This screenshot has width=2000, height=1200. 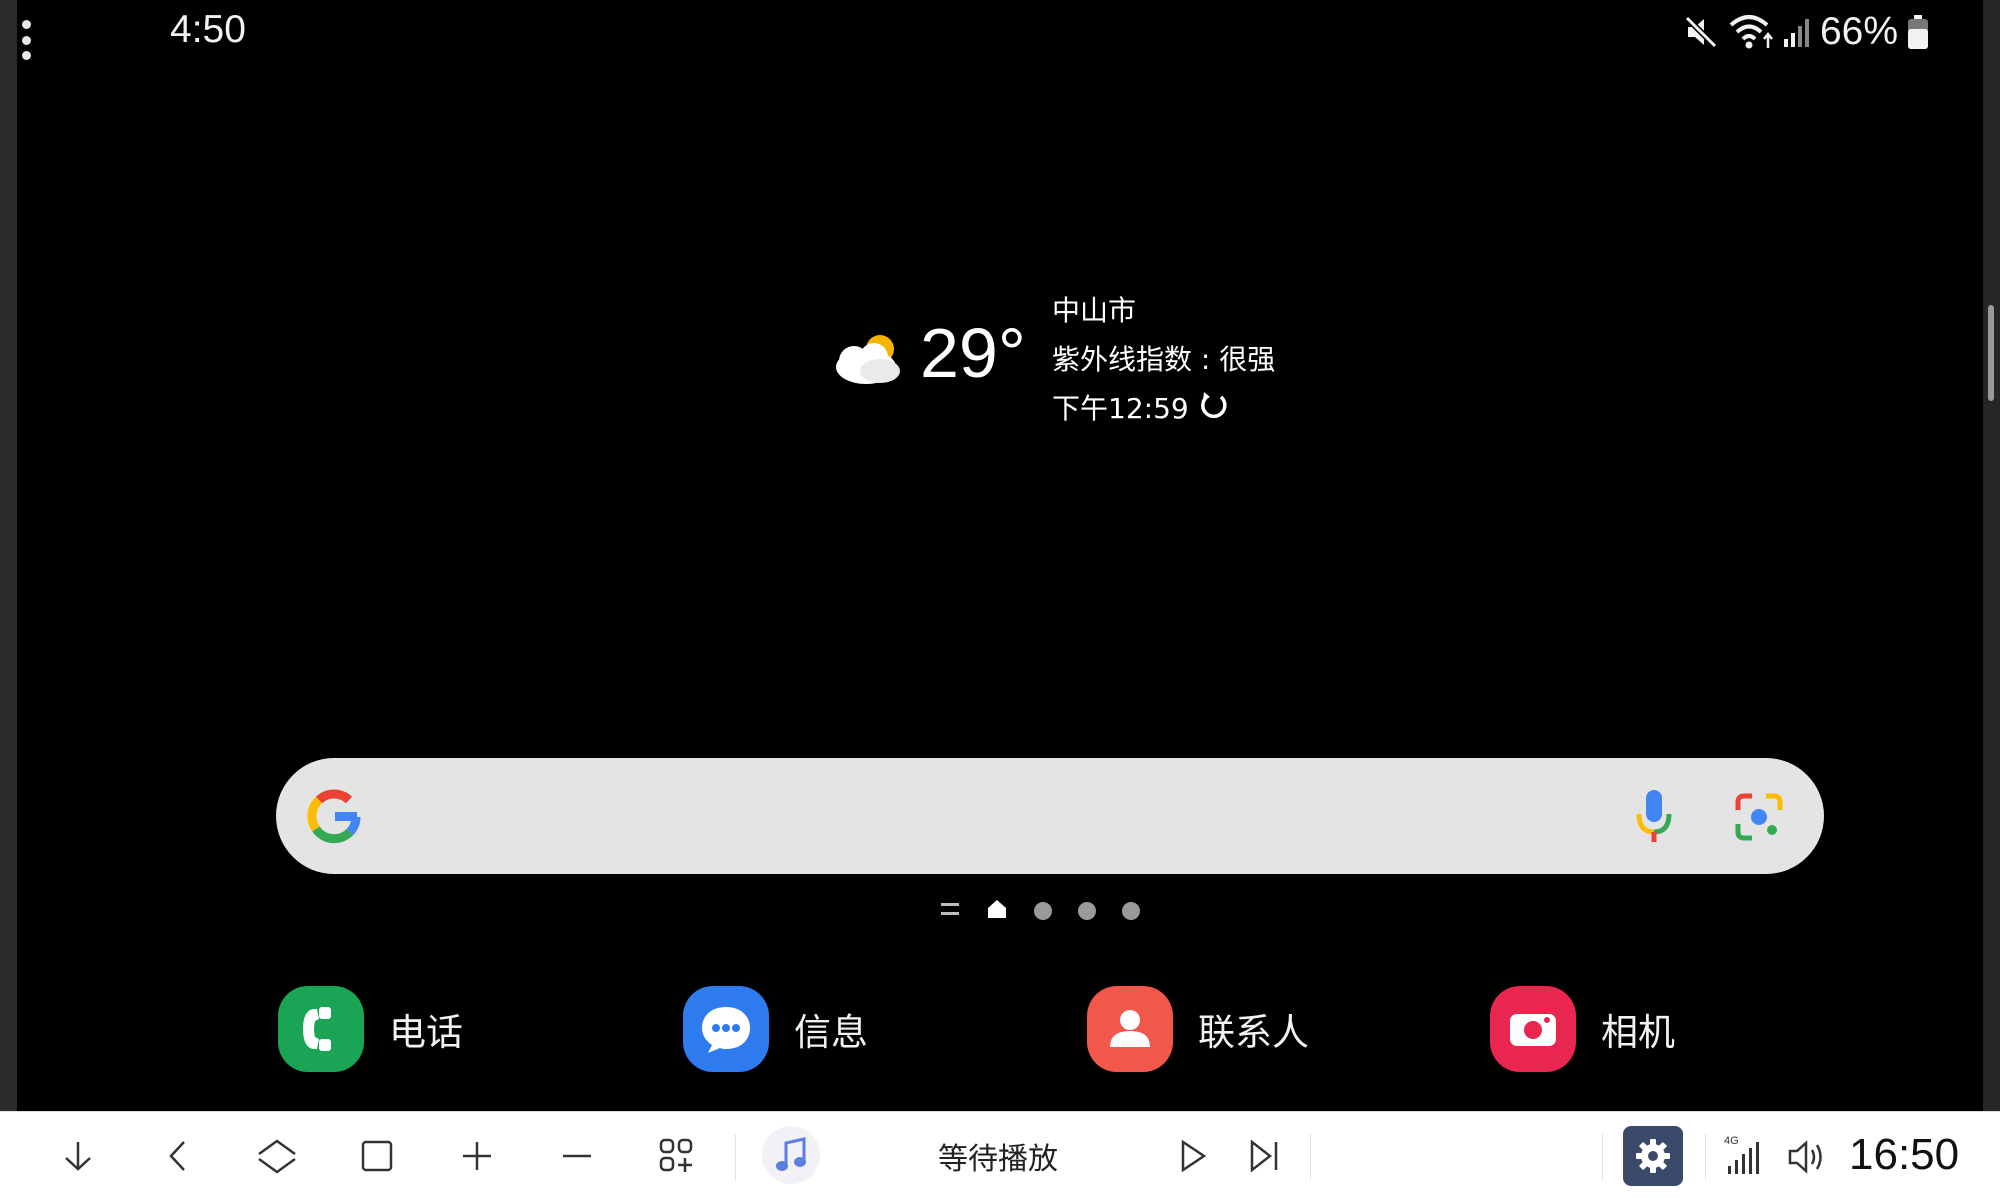 I want to click on dock-app-label: 信息, so click(x=831, y=1032).